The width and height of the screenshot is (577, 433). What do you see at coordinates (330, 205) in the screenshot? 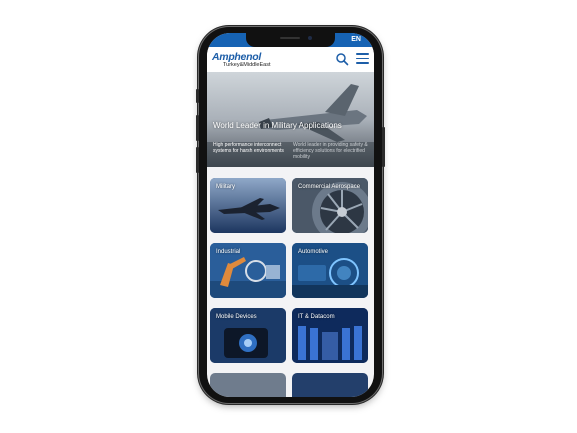
I see `tile-commercial-aerospace: Commercial Aerospace` at bounding box center [330, 205].